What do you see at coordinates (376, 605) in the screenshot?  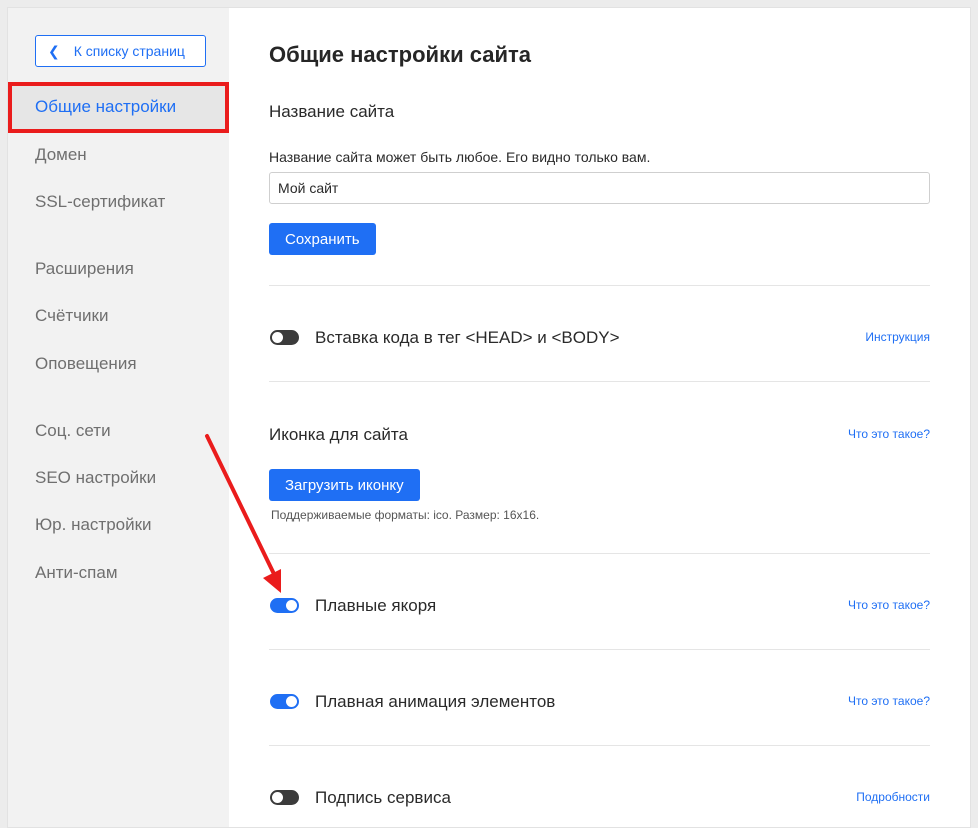 I see `smooth-anchors-label: Плавные якоря` at bounding box center [376, 605].